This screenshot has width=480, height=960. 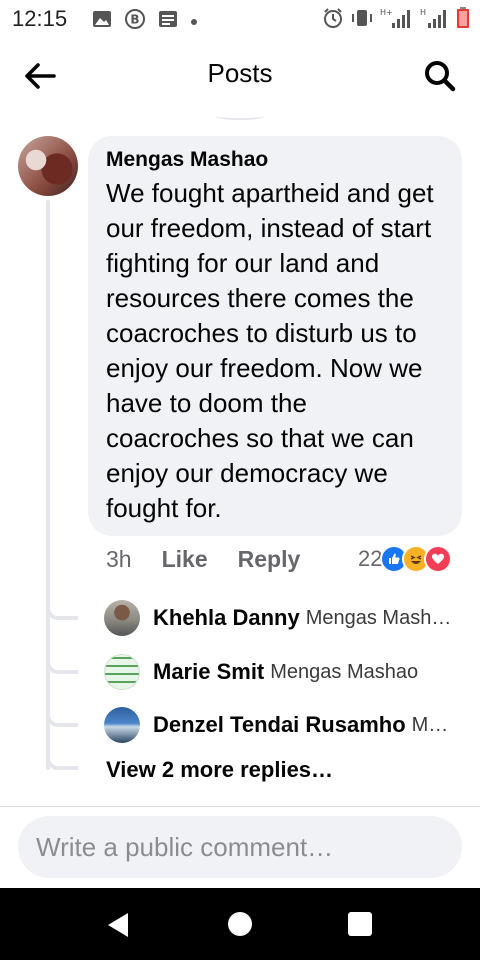 I want to click on comment-author: Mengas Mashao, so click(x=275, y=160).